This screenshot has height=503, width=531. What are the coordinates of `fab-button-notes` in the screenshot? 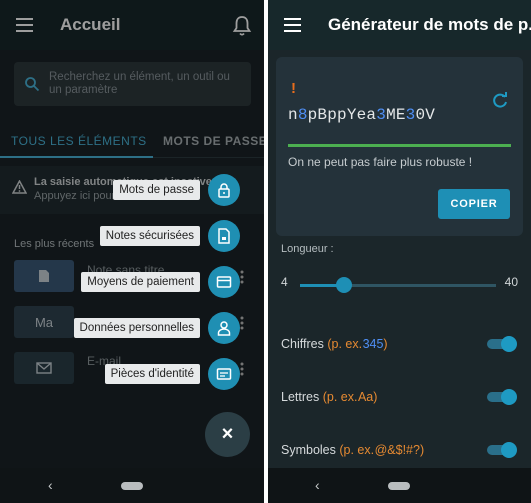 It's located at (224, 236).